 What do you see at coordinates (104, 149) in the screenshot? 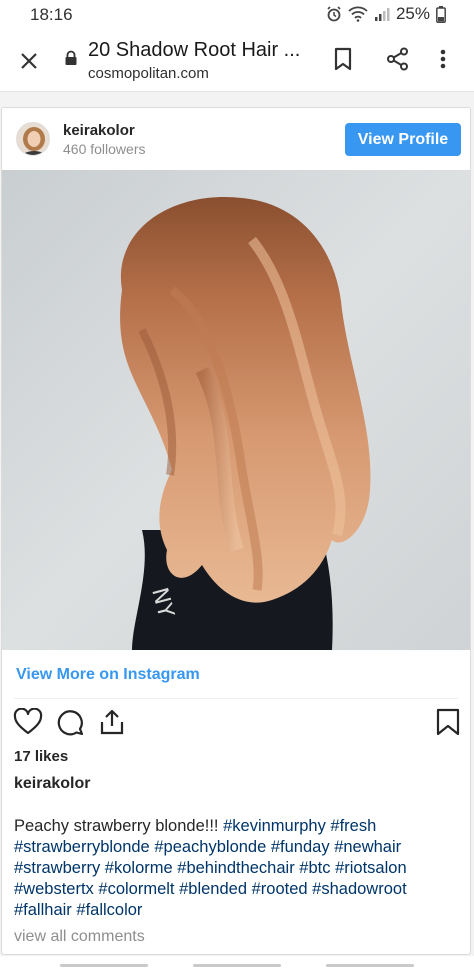
I see `follower-count: 460 followers` at bounding box center [104, 149].